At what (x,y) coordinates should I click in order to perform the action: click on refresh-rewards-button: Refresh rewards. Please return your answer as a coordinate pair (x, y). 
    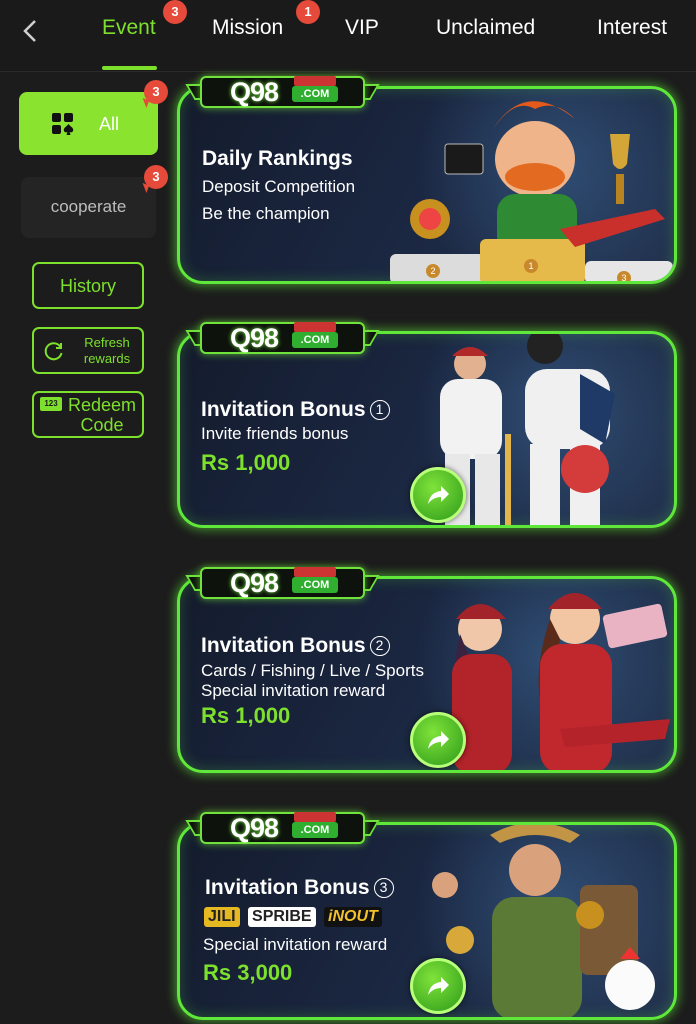
    Looking at the image, I should click on (88, 350).